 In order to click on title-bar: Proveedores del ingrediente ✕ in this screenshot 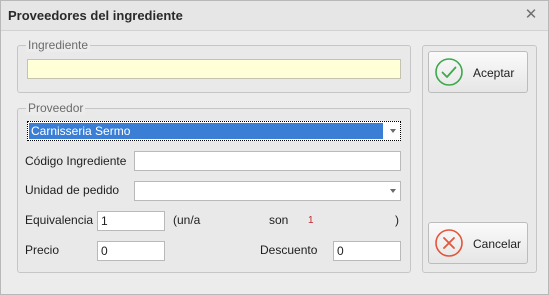, I will do `click(274, 16)`.